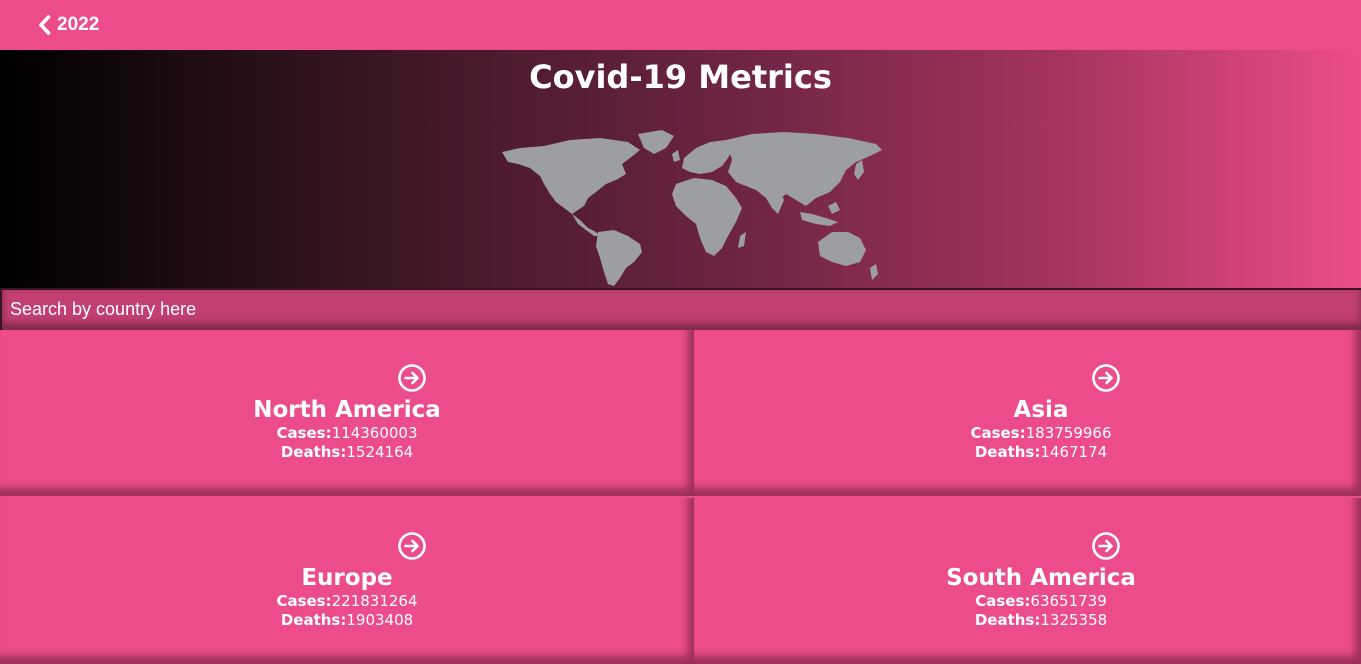 The width and height of the screenshot is (1361, 664). I want to click on deaths-line: Deaths:1524164, so click(347, 452).